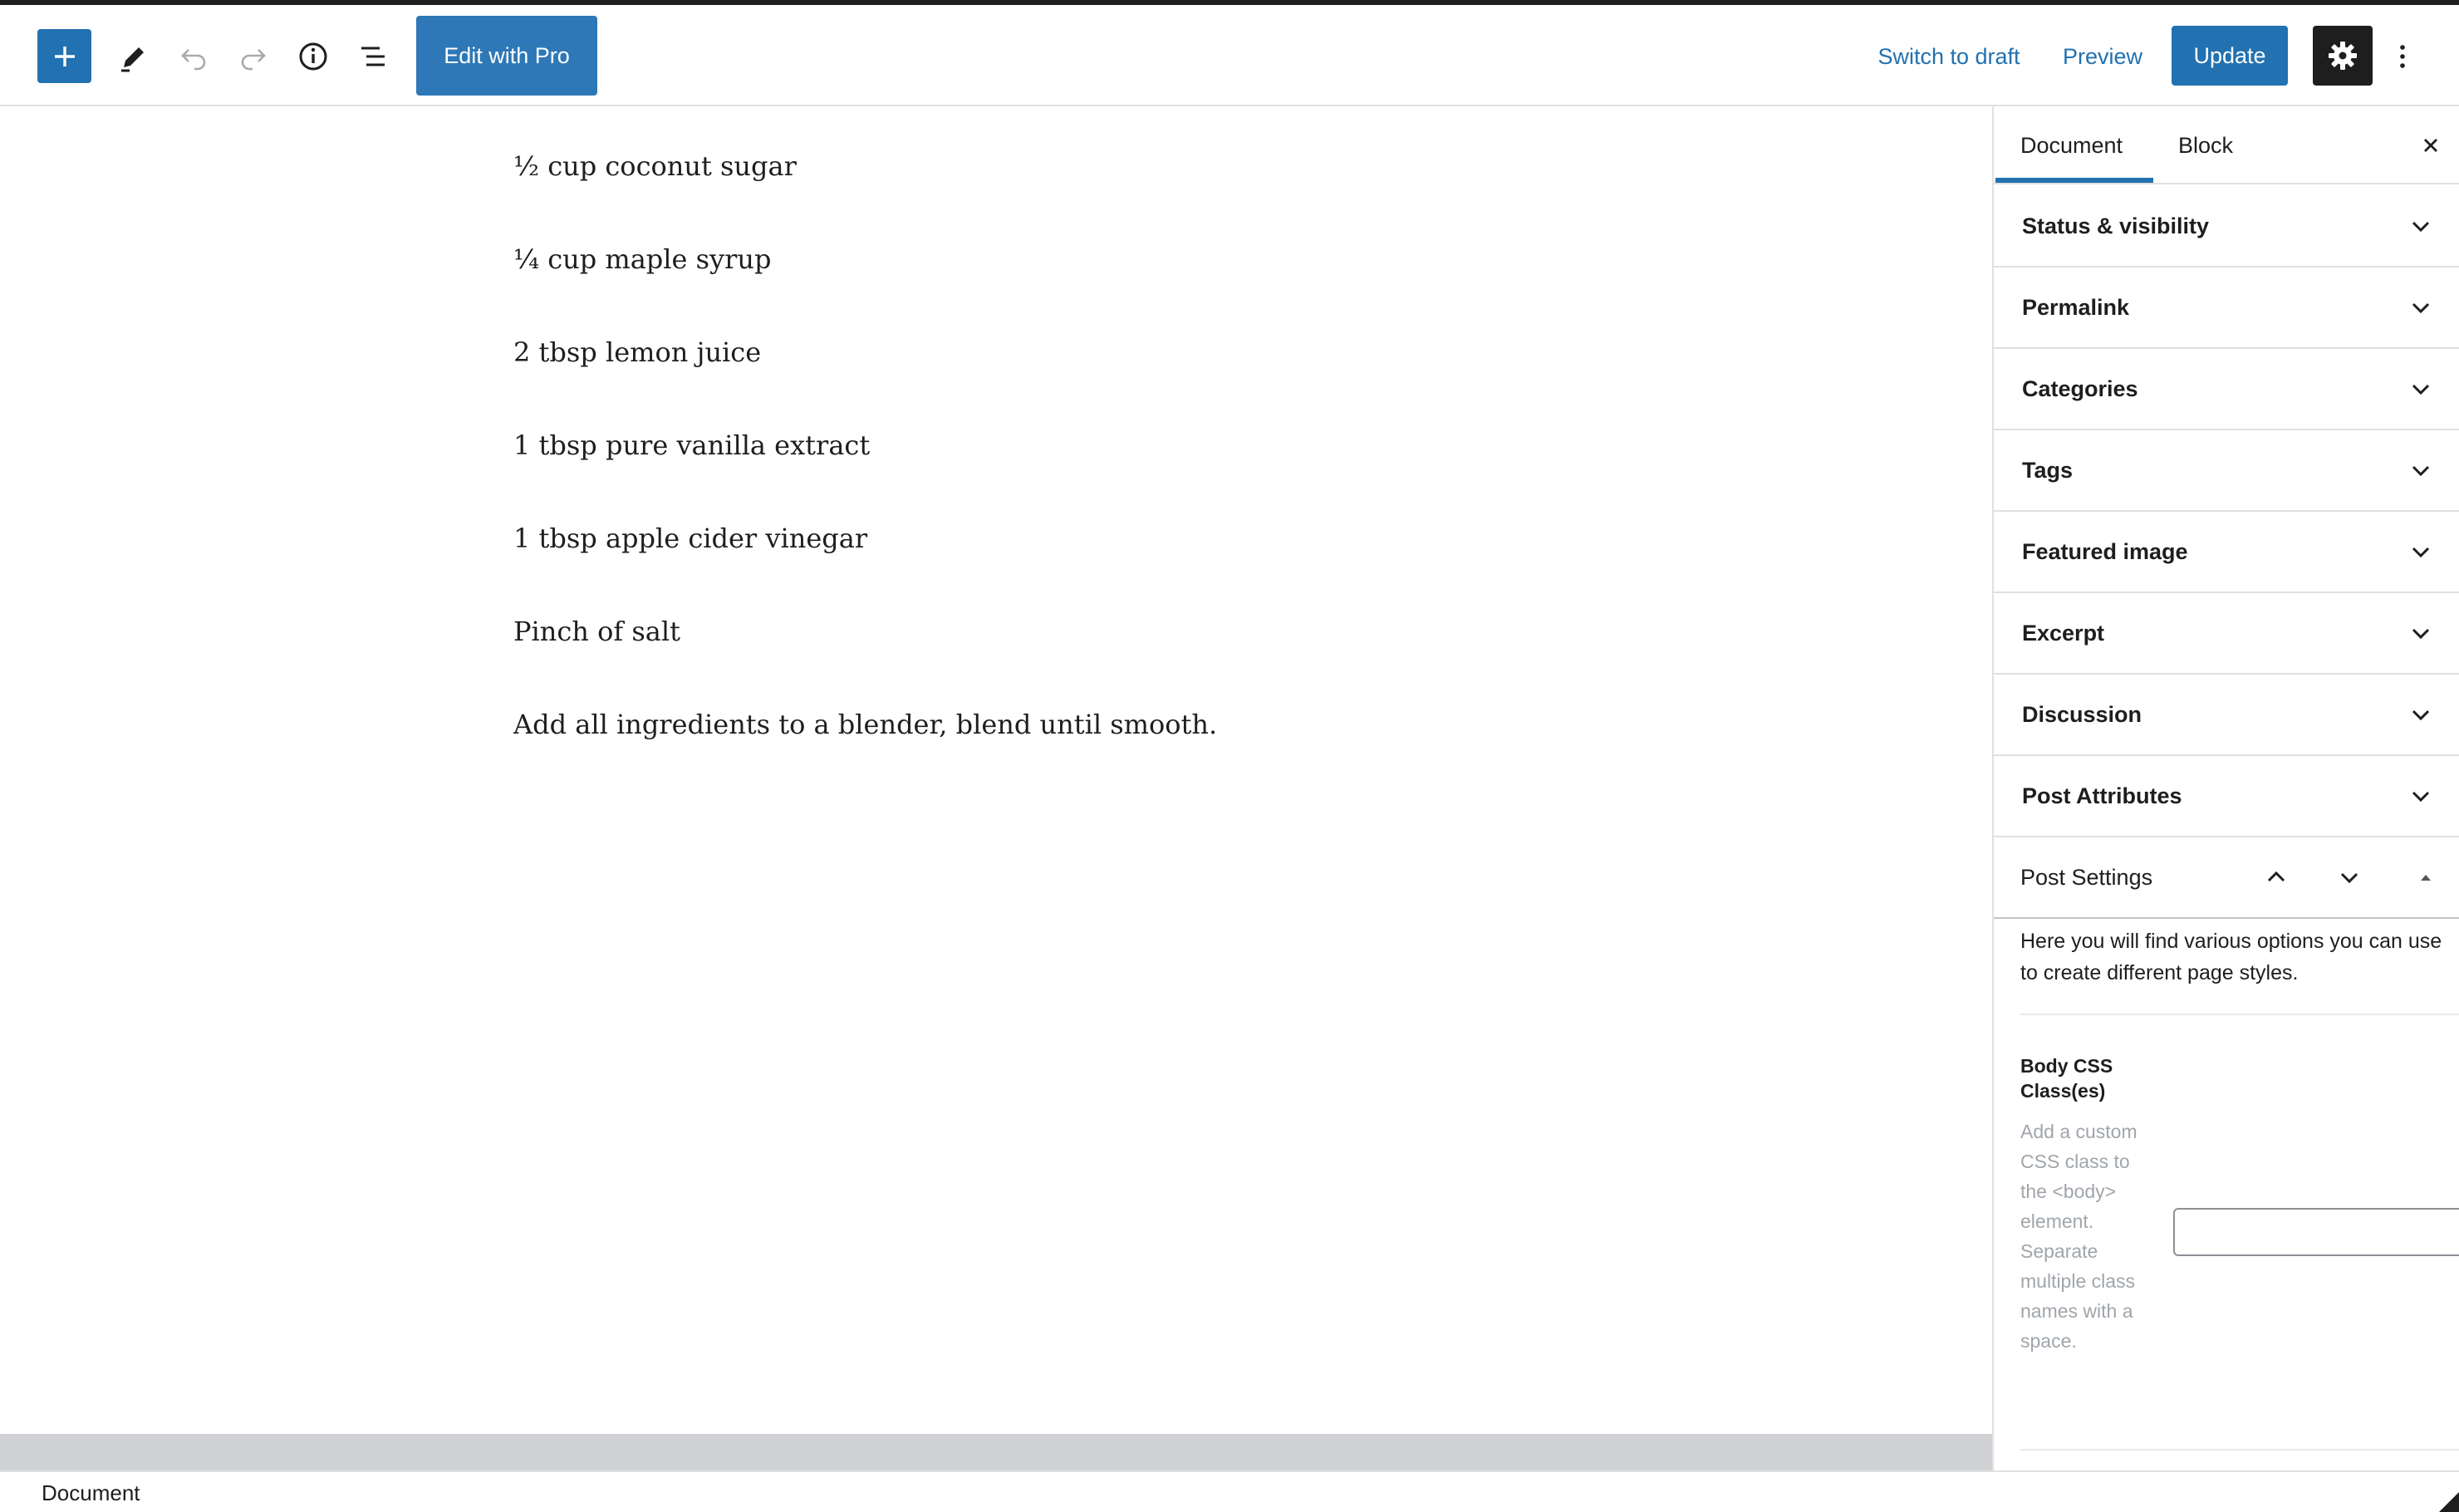 The height and width of the screenshot is (1512, 2459). I want to click on close-sidebar-button, so click(2431, 145).